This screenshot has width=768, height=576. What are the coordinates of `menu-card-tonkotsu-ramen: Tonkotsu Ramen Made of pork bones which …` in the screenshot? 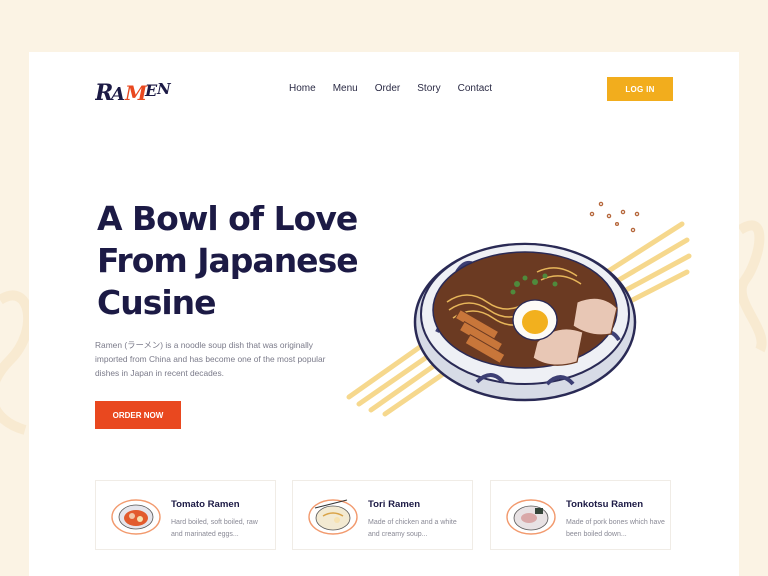 It's located at (580, 515).